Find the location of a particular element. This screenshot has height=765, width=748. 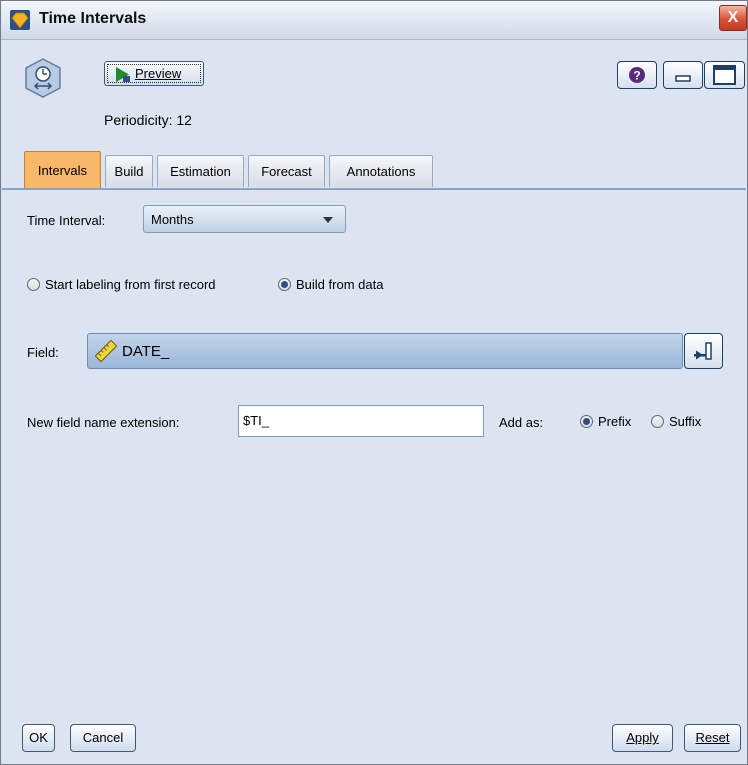

maximize-button is located at coordinates (724, 75).